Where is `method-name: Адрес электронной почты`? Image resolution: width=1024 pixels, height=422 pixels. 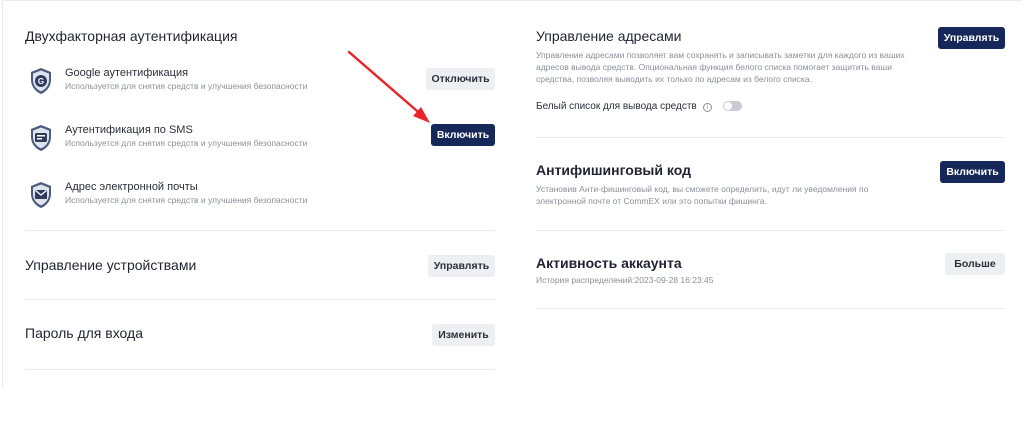
method-name: Адрес электронной почты is located at coordinates (131, 187).